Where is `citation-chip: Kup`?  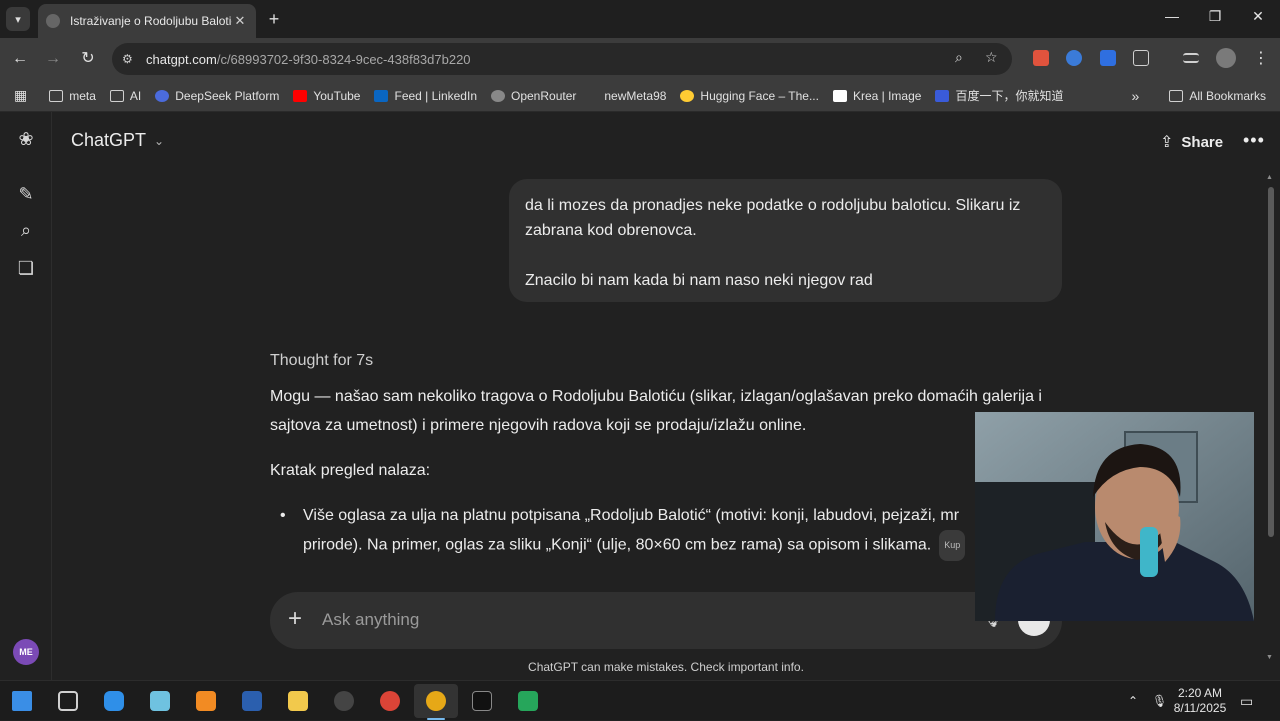 citation-chip: Kup is located at coordinates (952, 545).